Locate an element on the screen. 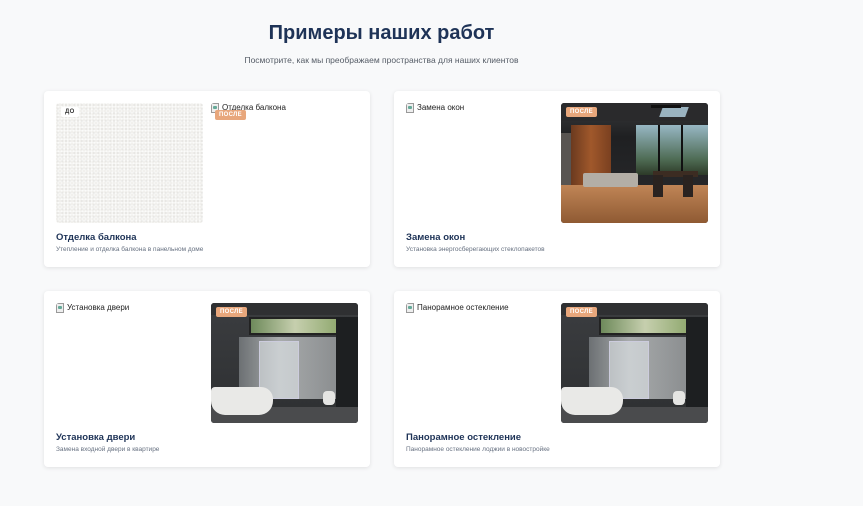  card-title: Панорамное остекление is located at coordinates (464, 437).